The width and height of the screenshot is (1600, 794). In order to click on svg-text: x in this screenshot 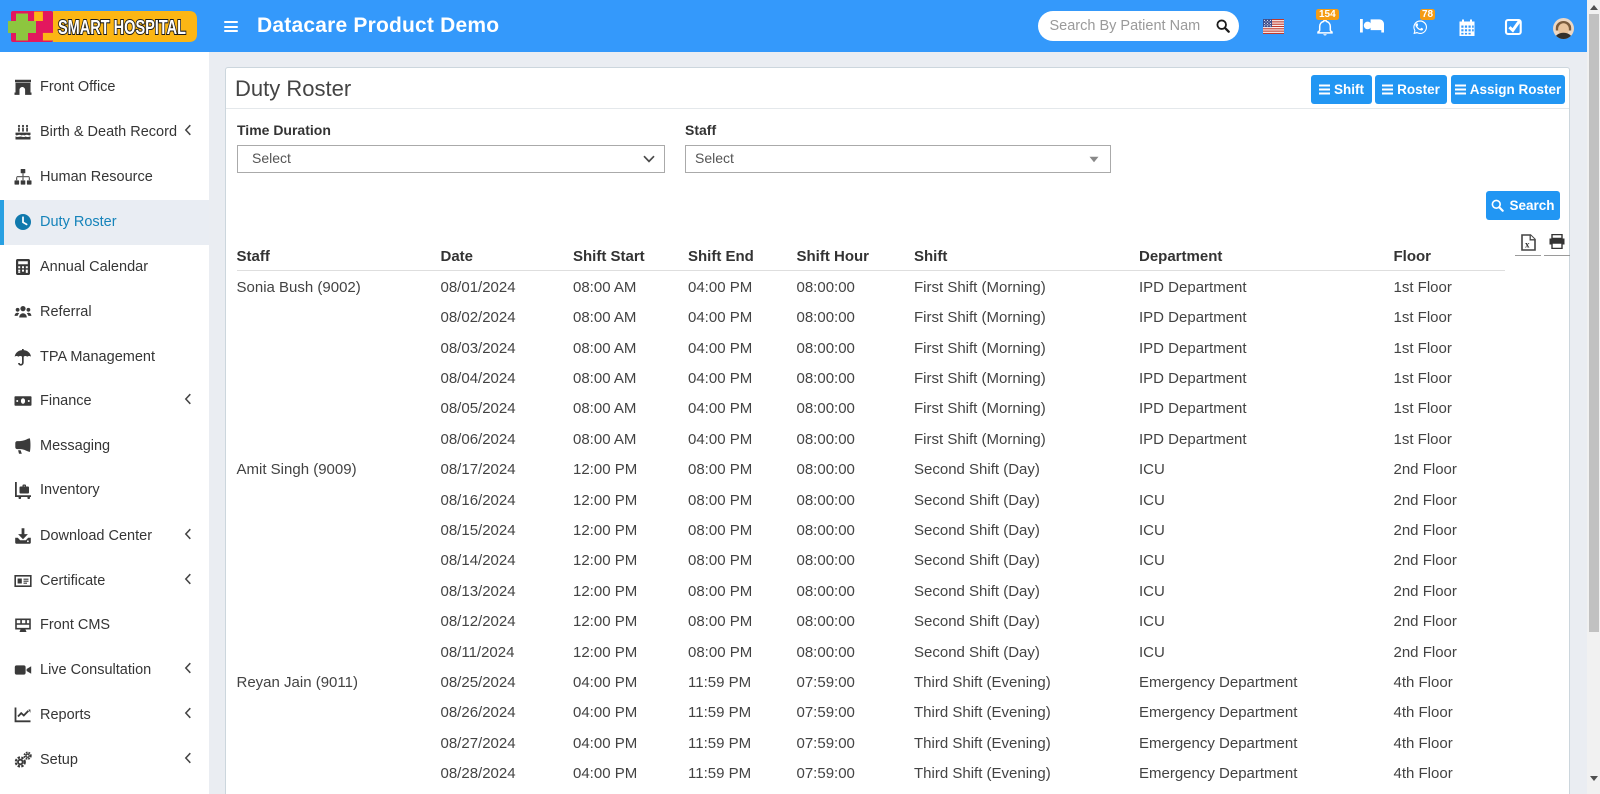, I will do `click(1527, 245)`.